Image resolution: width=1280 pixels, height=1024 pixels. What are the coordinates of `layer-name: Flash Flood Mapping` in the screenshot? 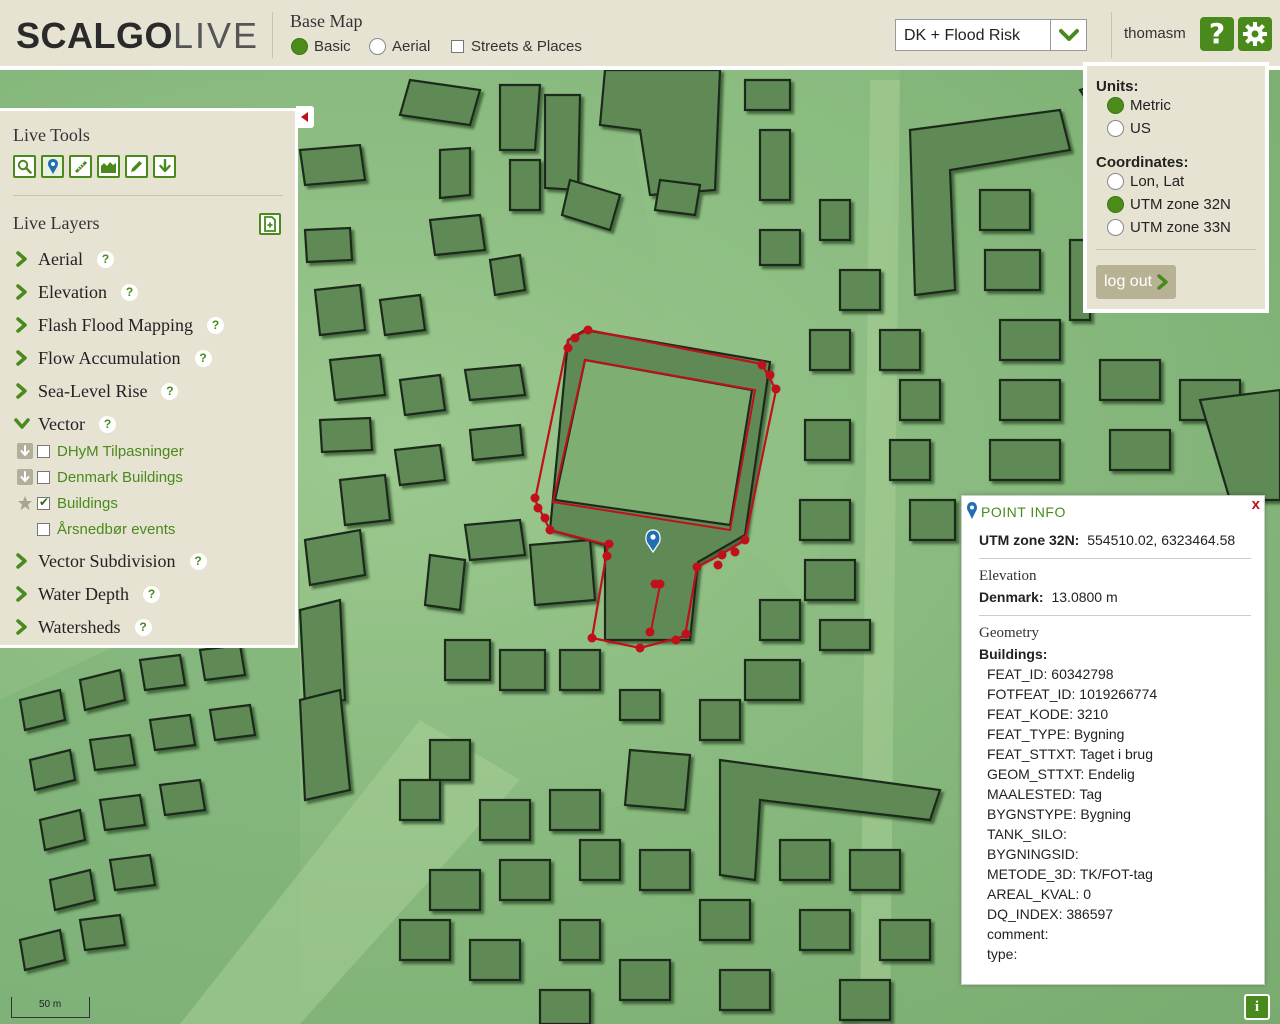 It's located at (116, 324).